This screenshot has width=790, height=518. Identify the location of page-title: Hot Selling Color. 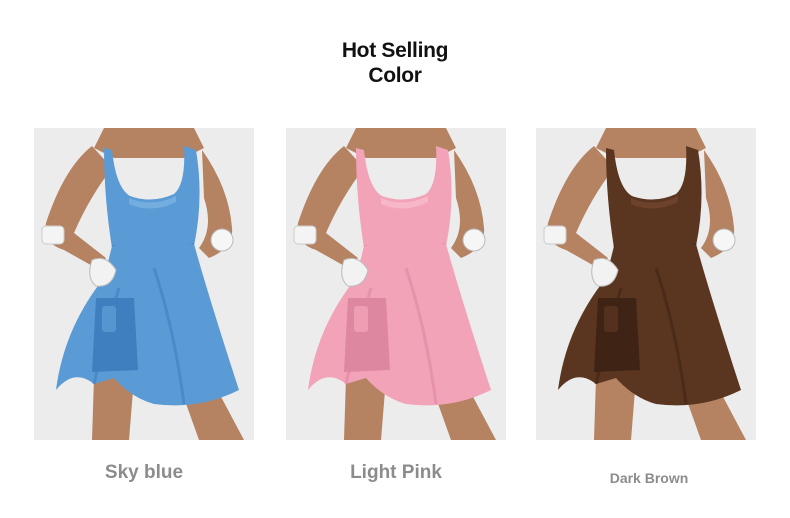
(395, 63).